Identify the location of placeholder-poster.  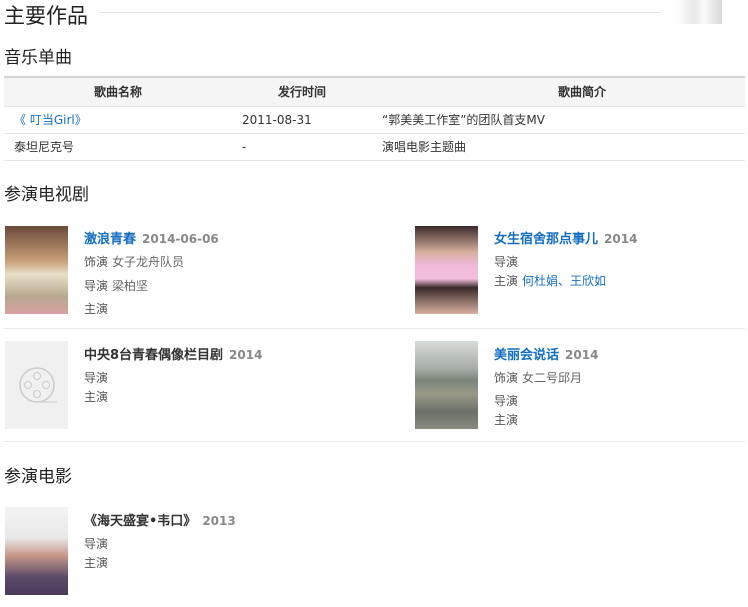
(36, 385).